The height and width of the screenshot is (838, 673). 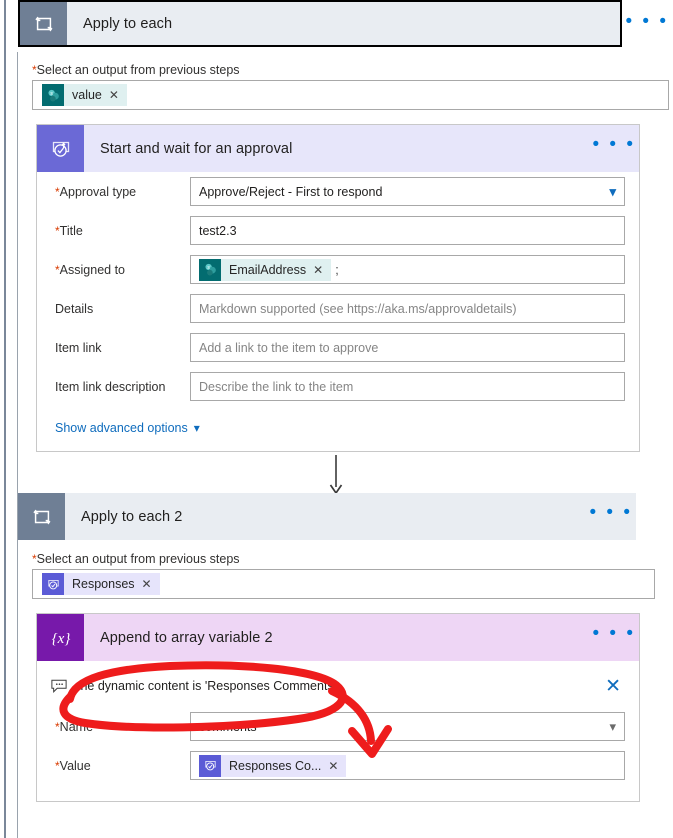 I want to click on show-advanced-options-row: Show advanced options ▾, so click(x=338, y=428).